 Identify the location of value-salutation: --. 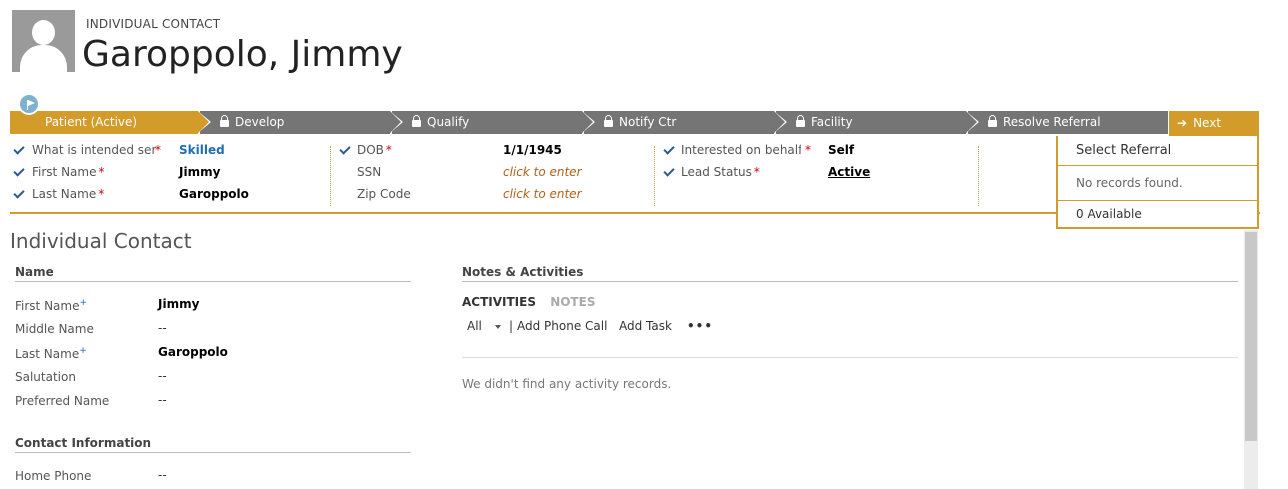
(162, 376).